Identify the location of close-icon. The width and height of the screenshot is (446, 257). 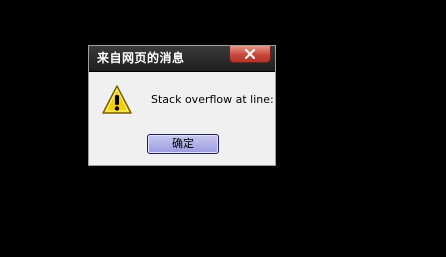
(250, 54).